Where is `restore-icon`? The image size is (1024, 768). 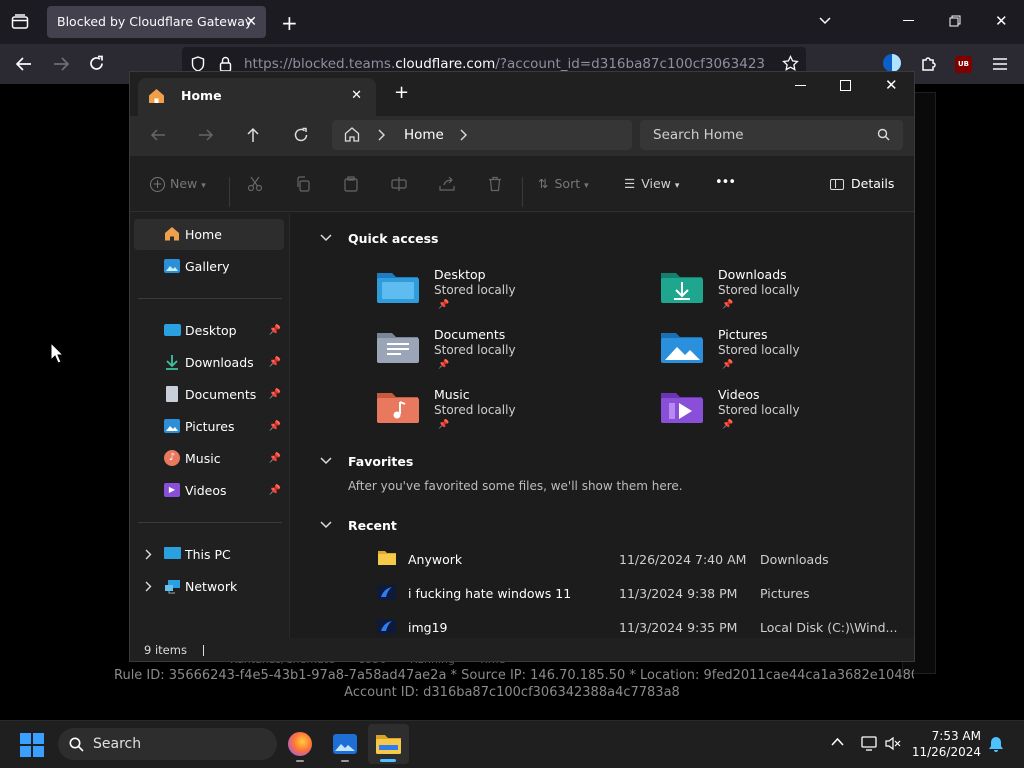
restore-icon is located at coordinates (955, 21).